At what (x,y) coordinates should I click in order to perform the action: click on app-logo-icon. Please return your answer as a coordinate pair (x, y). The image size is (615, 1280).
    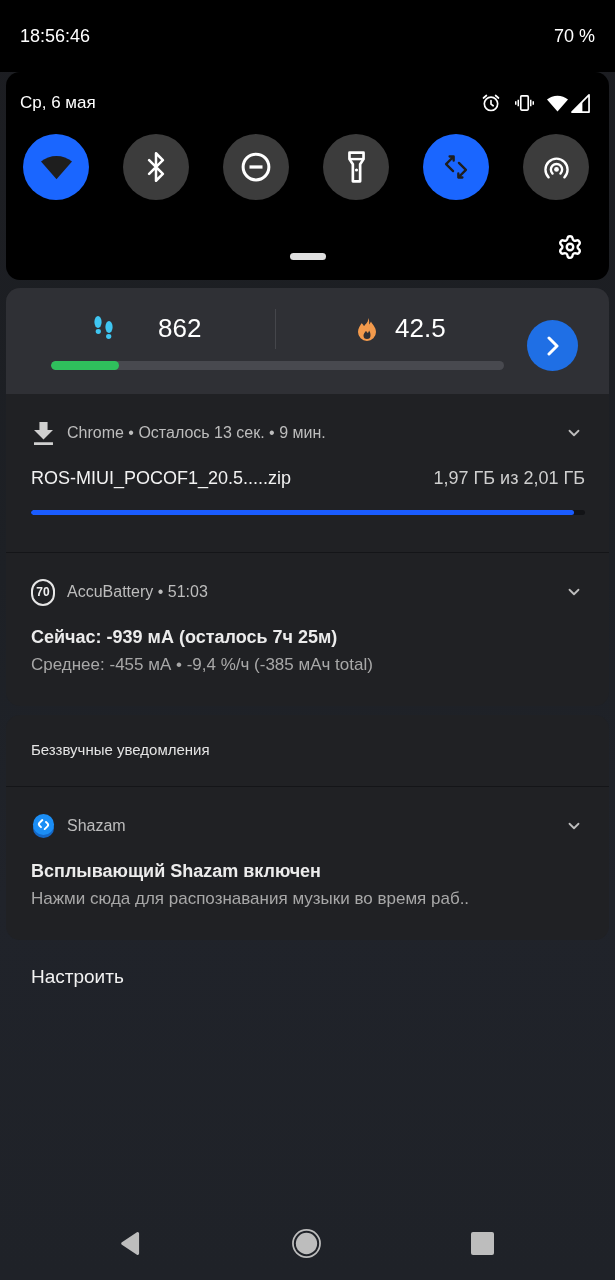
    Looking at the image, I should click on (43, 826).